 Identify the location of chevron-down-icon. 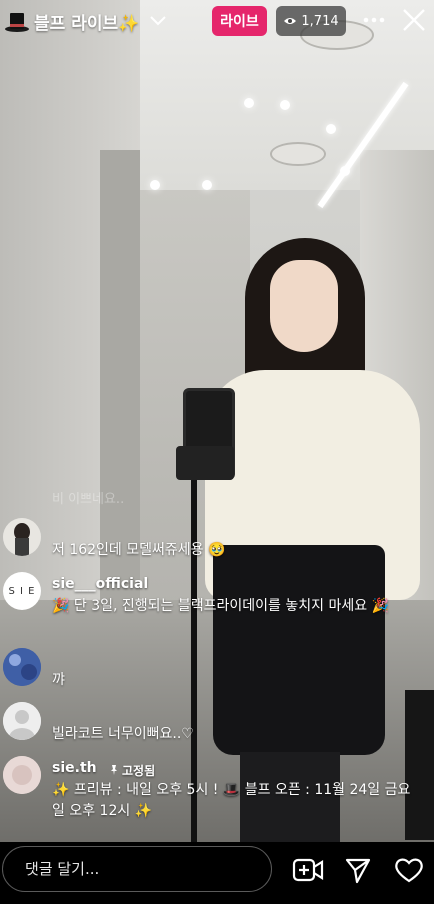
(158, 21).